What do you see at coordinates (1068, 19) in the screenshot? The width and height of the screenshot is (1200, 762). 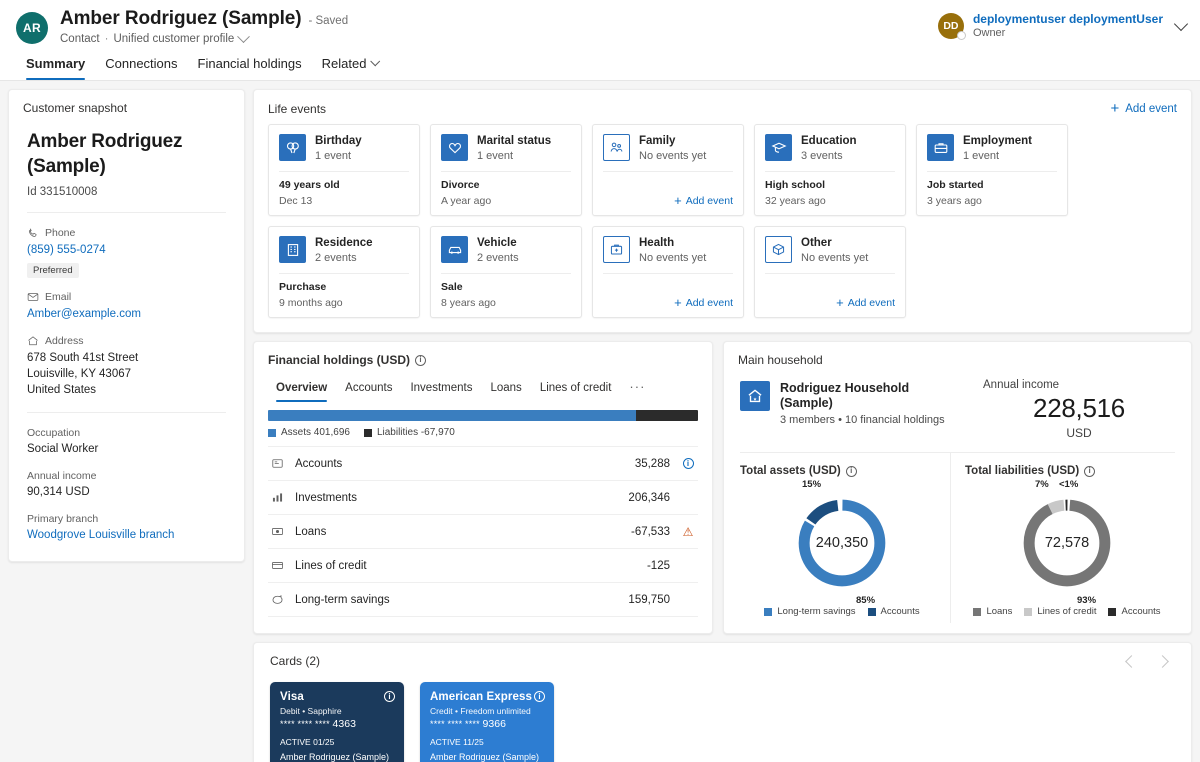 I see `owner-name: deploymentuser deploymentUser` at bounding box center [1068, 19].